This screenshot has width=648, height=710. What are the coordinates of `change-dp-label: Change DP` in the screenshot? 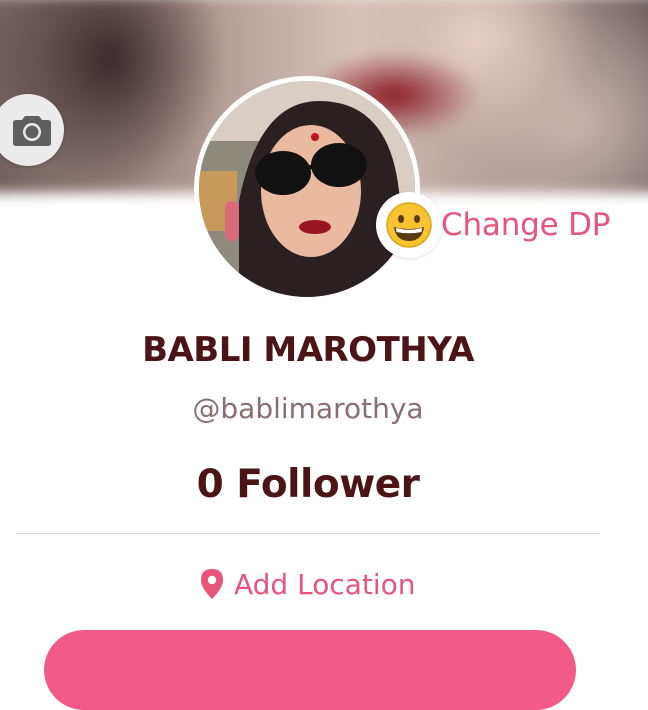 It's located at (526, 225).